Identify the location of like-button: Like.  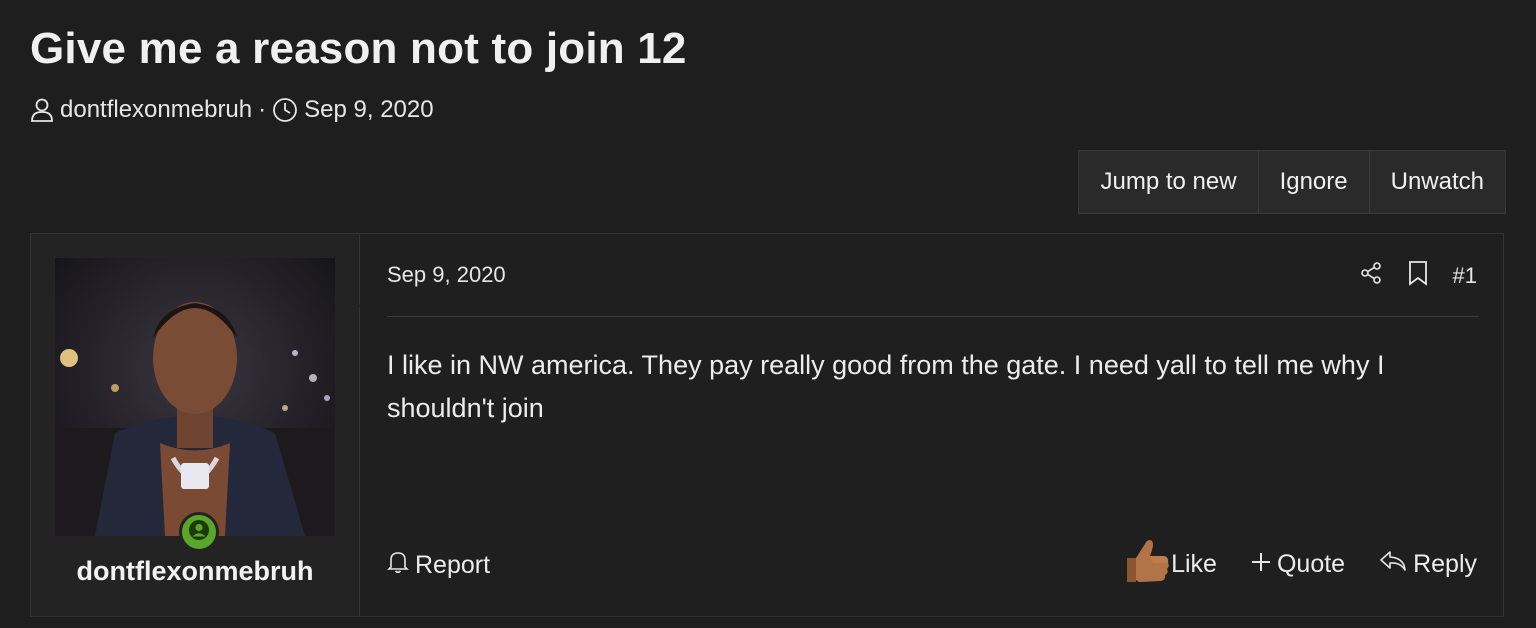
(1170, 564).